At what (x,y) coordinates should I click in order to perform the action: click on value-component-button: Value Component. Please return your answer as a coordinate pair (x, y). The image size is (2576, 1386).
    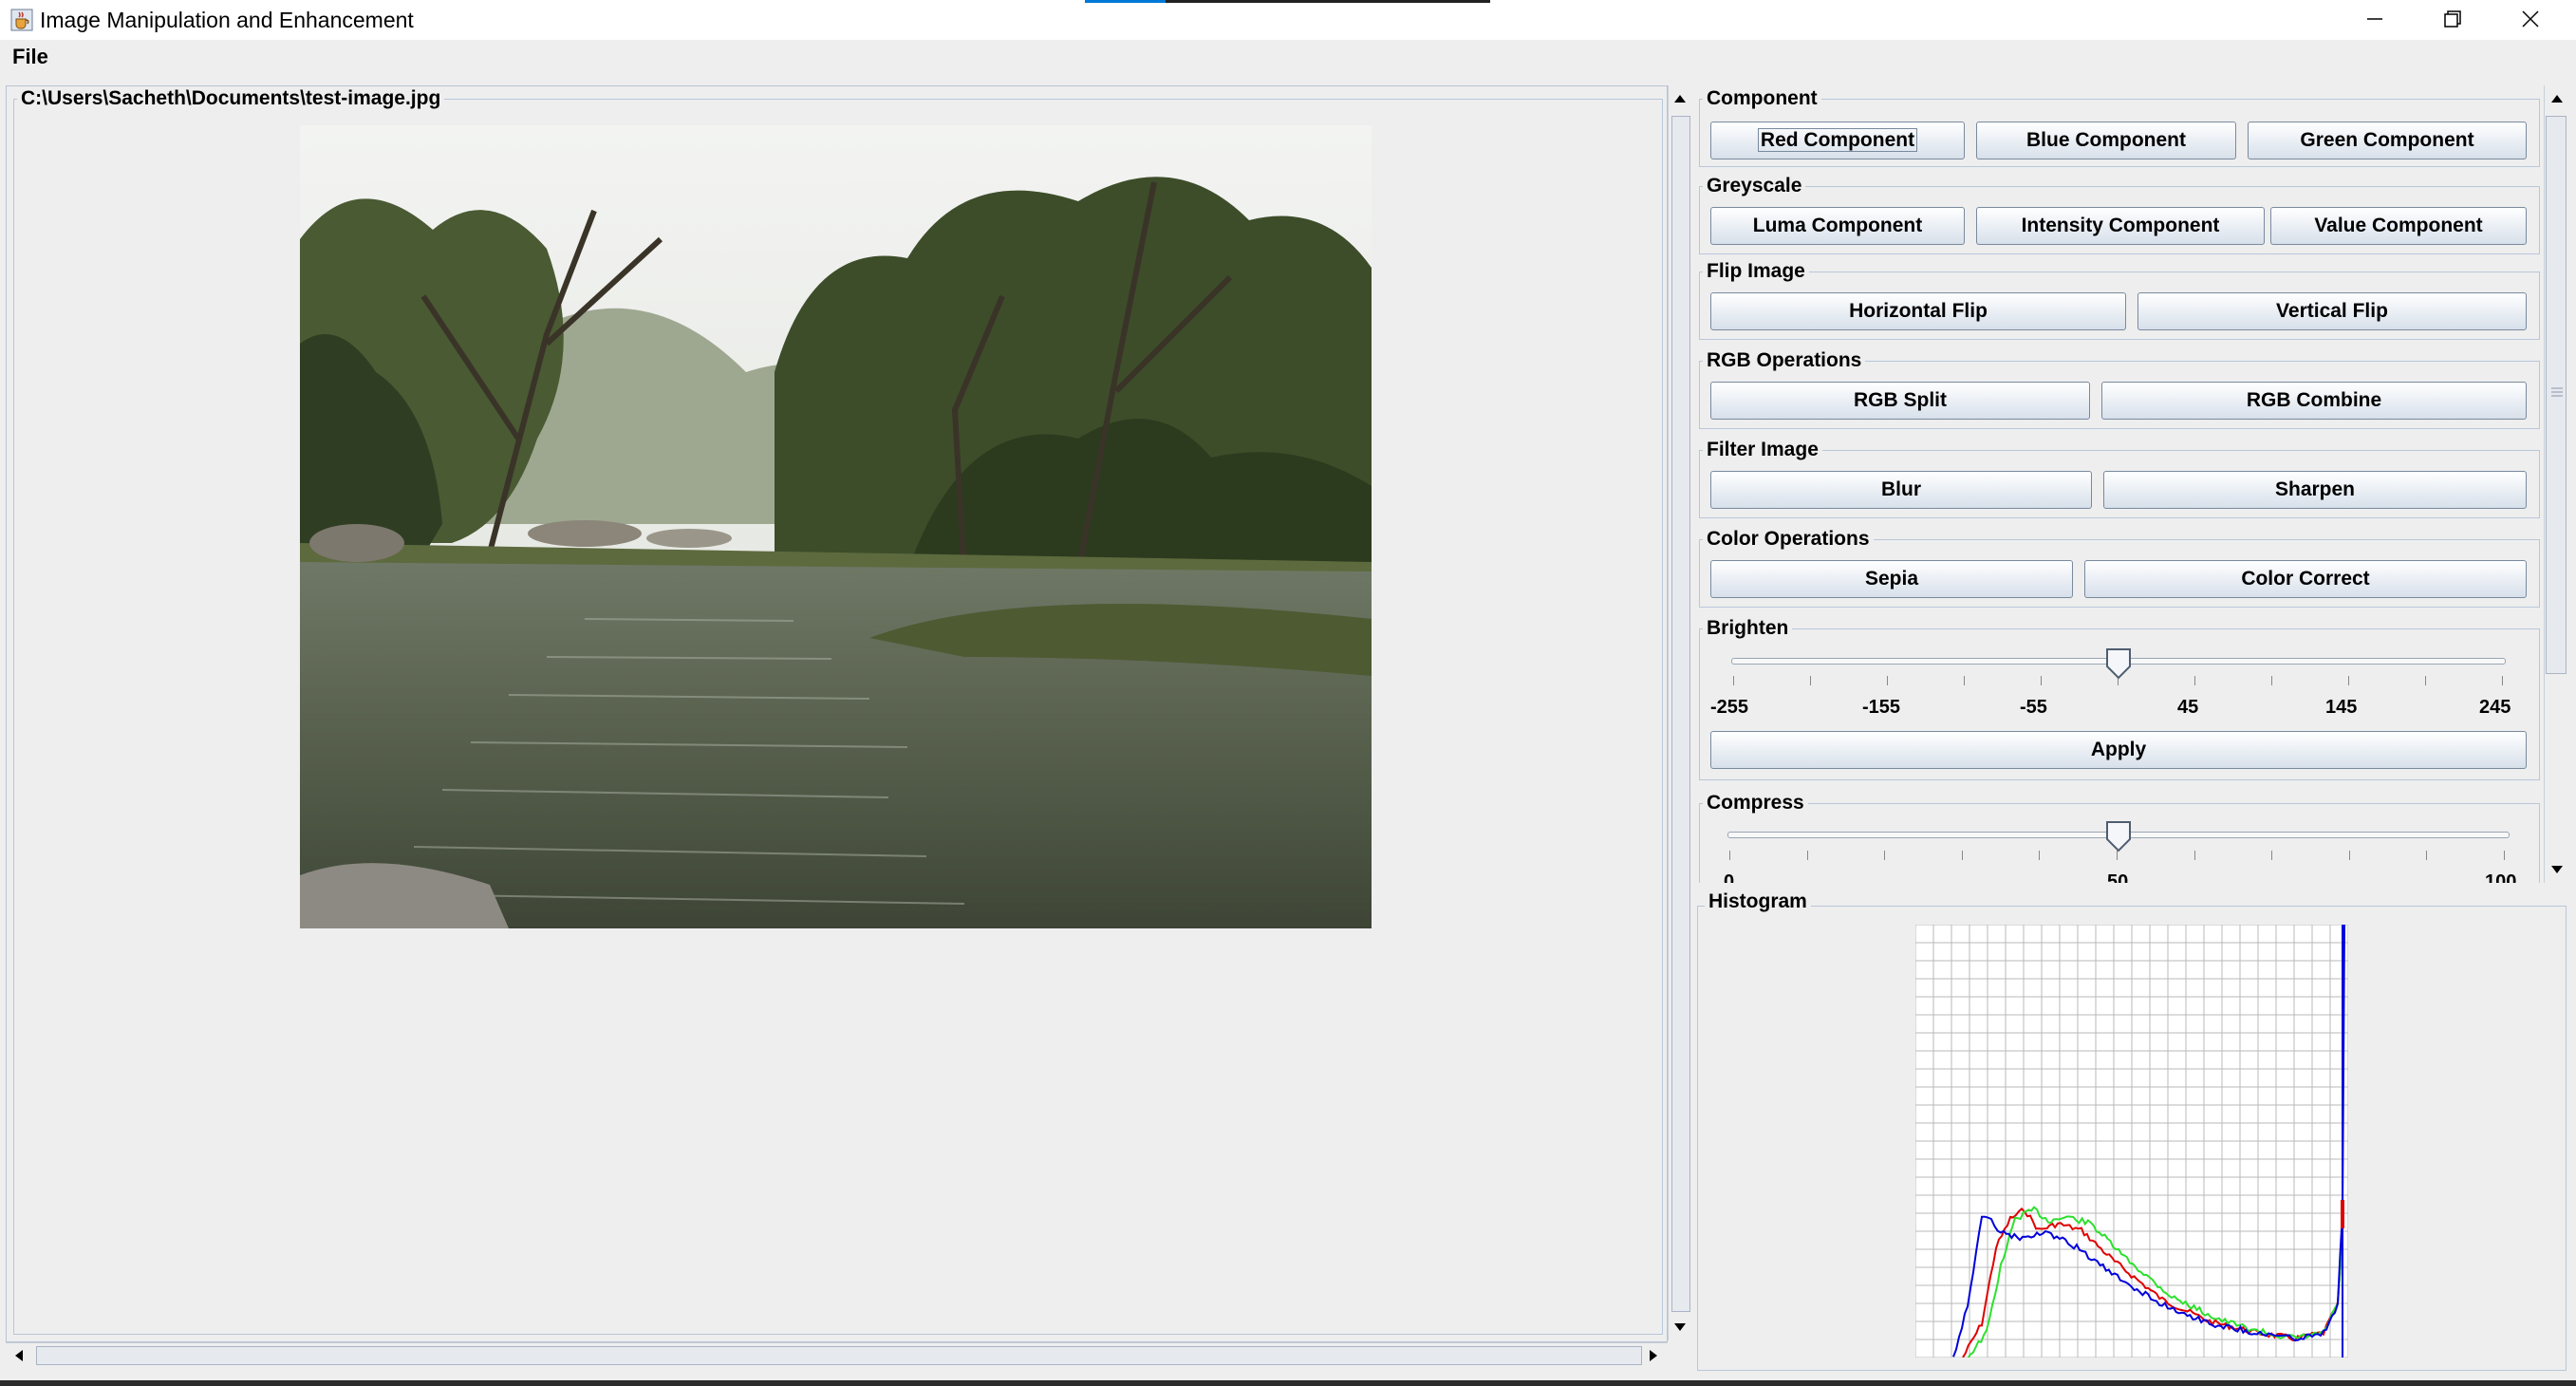
    Looking at the image, I should click on (2398, 226).